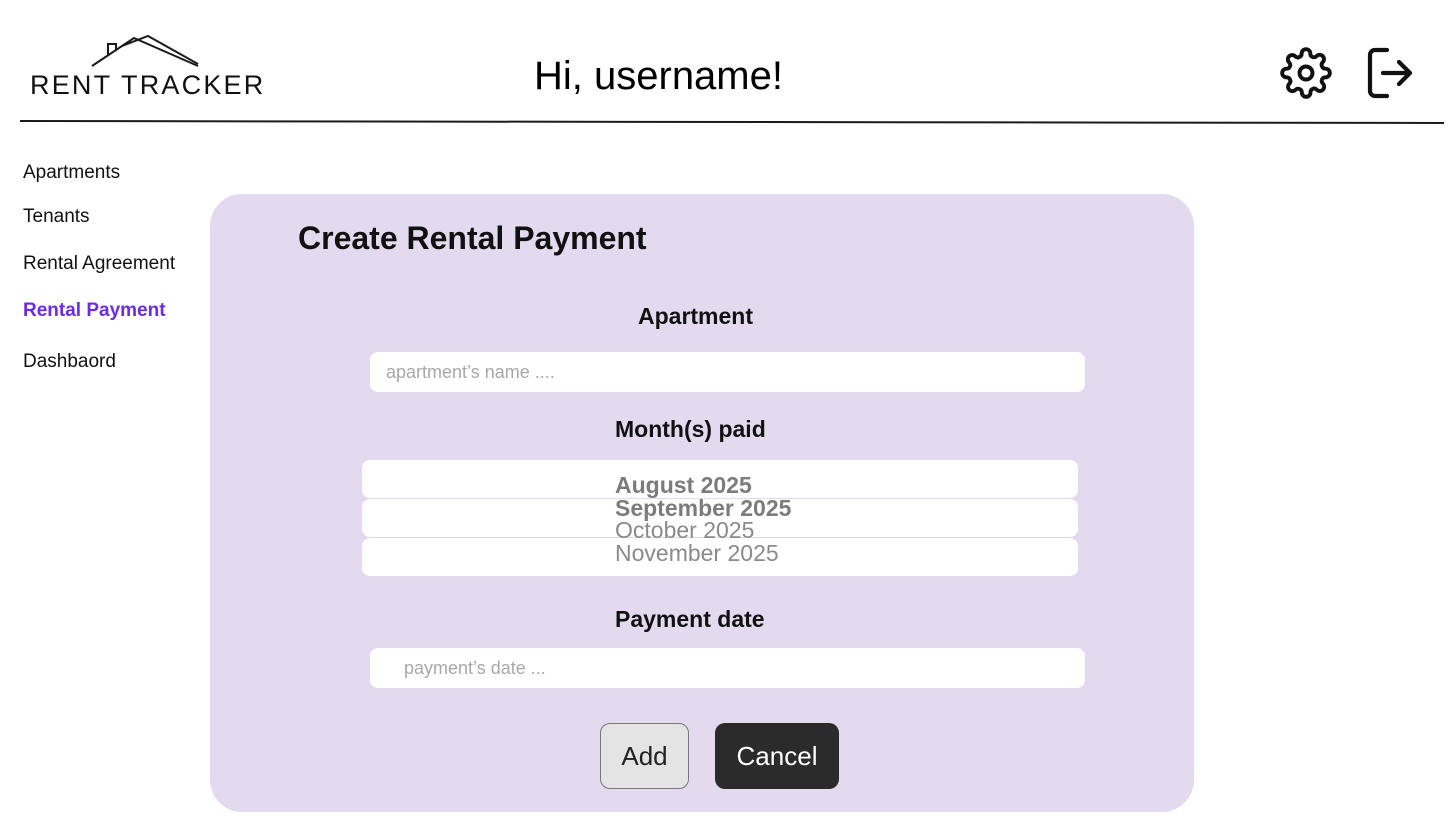  What do you see at coordinates (99, 264) in the screenshot?
I see `sidebar-item-rental-agreement: Rental Agreement` at bounding box center [99, 264].